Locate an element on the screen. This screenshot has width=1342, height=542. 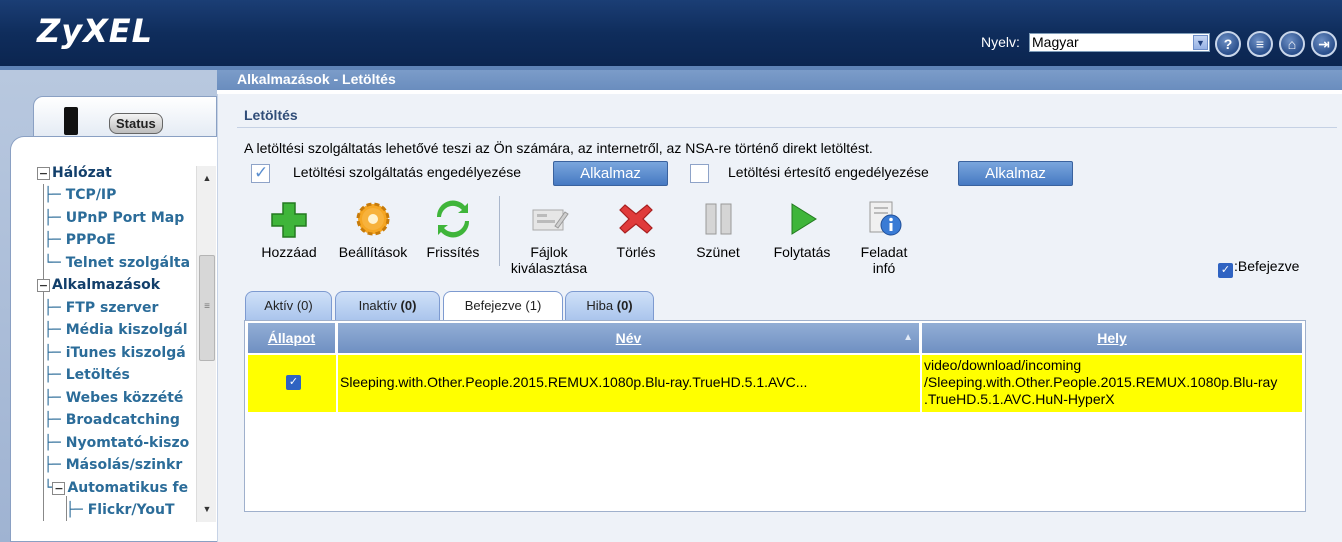
row-checkbox: ✓ is located at coordinates (293, 382).